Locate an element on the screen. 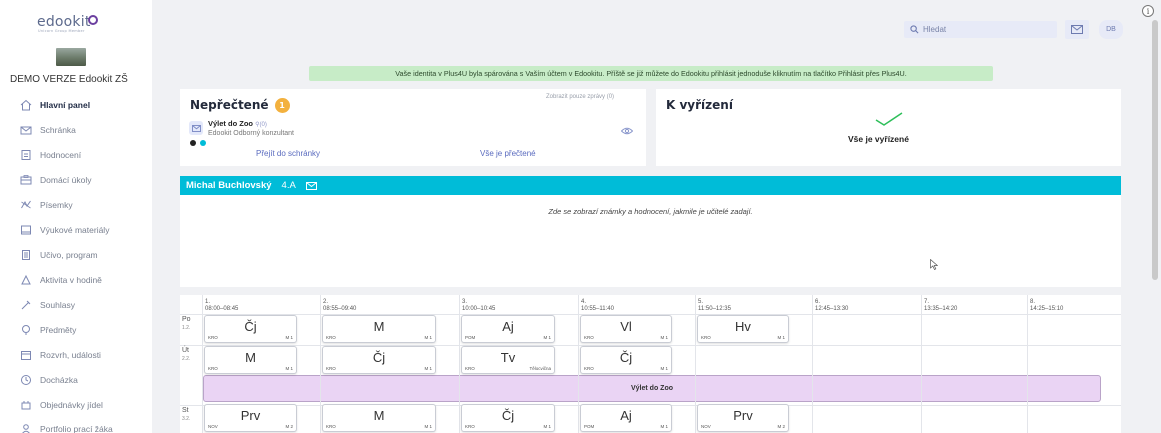 The width and height of the screenshot is (1161, 433). message-sender: Edookit Odborný konzultant is located at coordinates (251, 133).